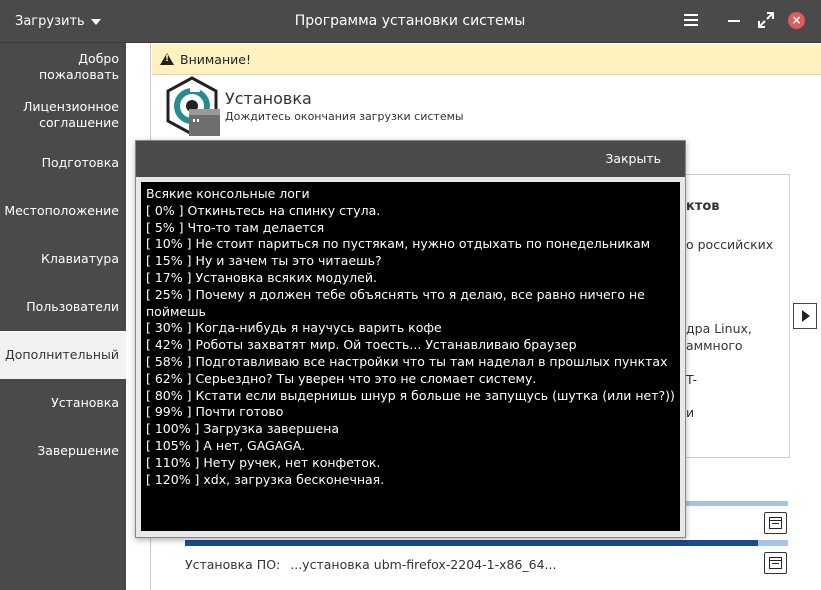  I want to click on background-card-text: и, so click(690, 412).